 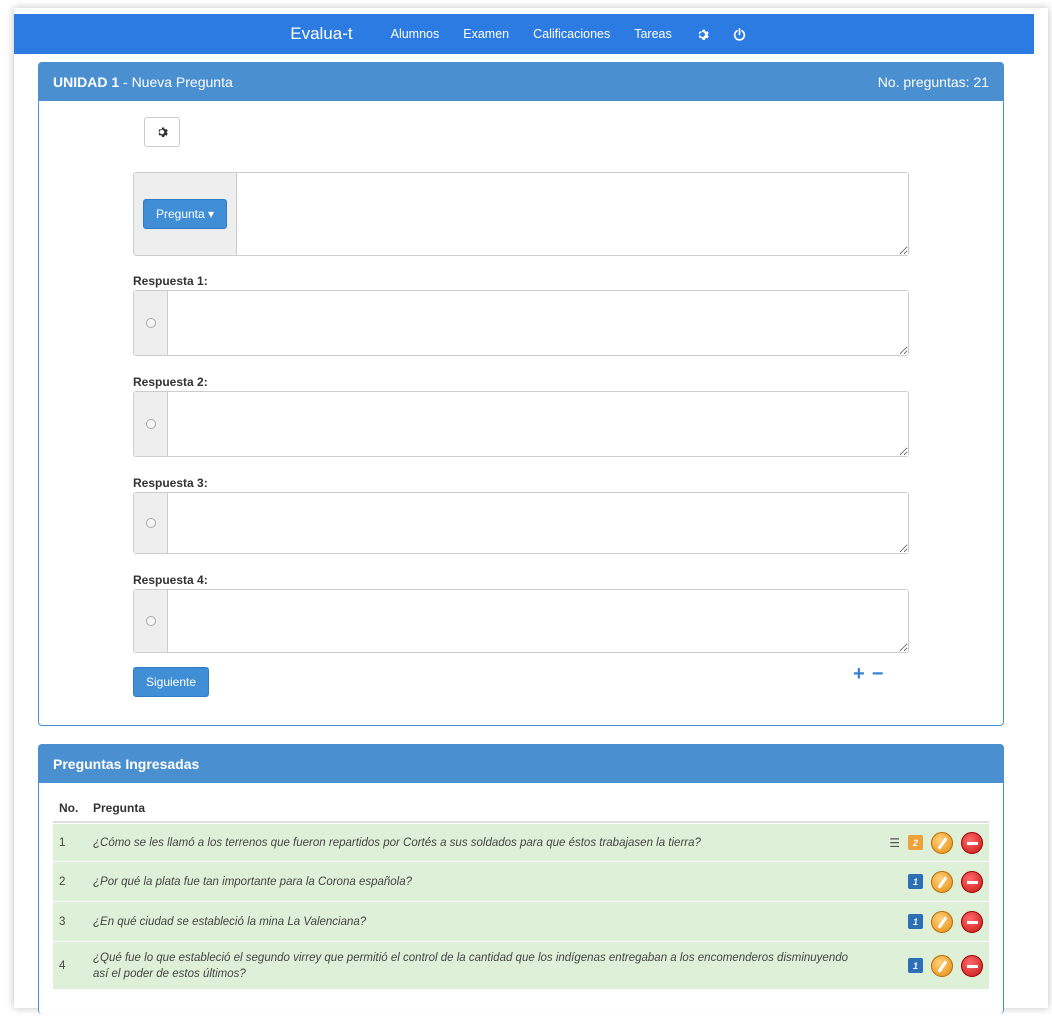 What do you see at coordinates (572, 214) in the screenshot?
I see `question-textarea` at bounding box center [572, 214].